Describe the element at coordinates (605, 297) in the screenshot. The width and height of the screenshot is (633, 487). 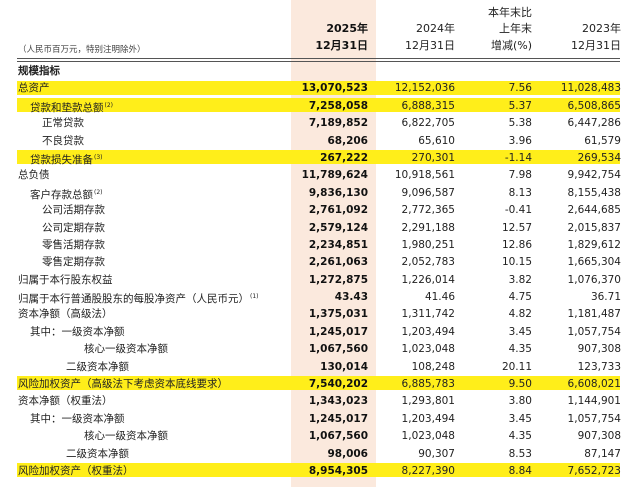
I see `value-2023: 36.71` at that location.